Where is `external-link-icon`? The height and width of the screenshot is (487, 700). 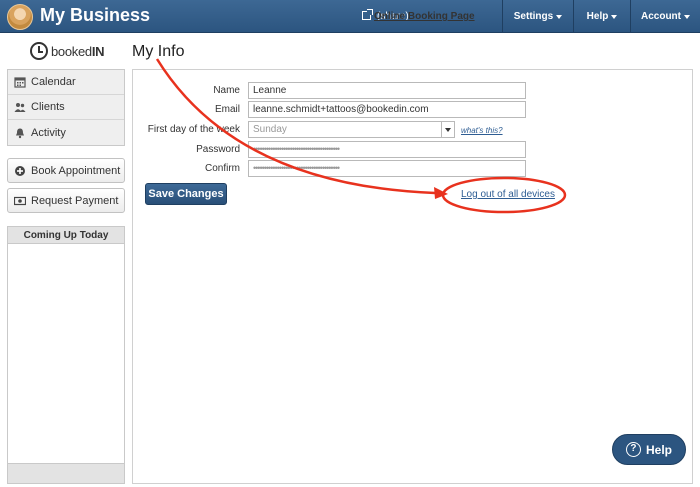 external-link-icon is located at coordinates (367, 14).